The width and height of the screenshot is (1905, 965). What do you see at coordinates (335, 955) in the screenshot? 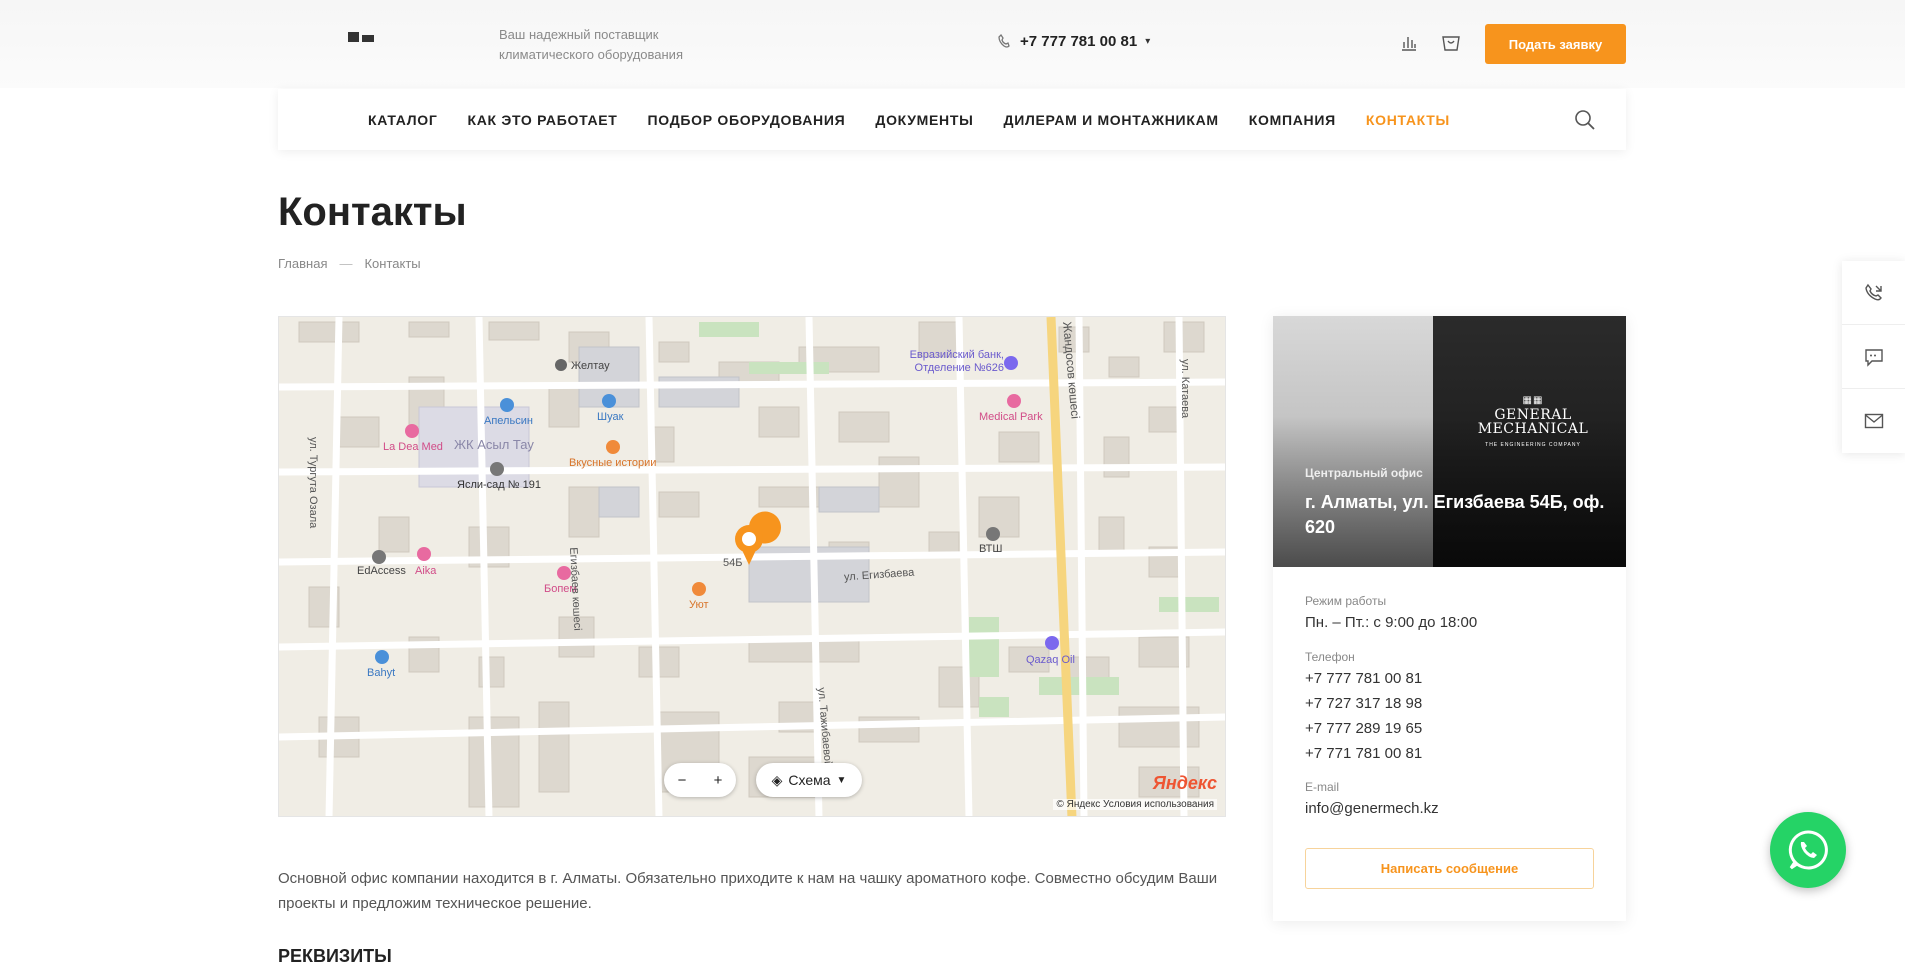
I see `requisites-heading: РЕКВИЗИТЫ` at bounding box center [335, 955].